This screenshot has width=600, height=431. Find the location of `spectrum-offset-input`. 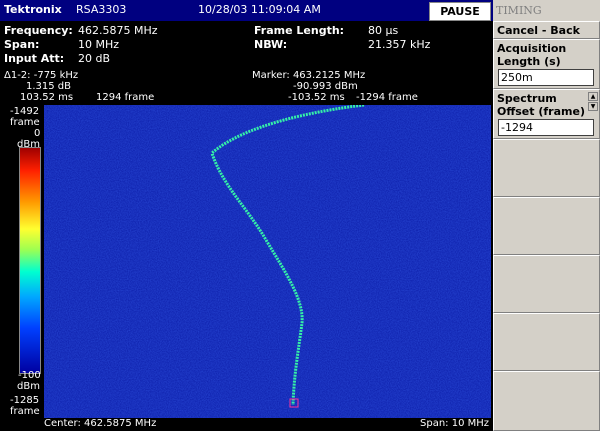

spectrum-offset-input is located at coordinates (546, 127).